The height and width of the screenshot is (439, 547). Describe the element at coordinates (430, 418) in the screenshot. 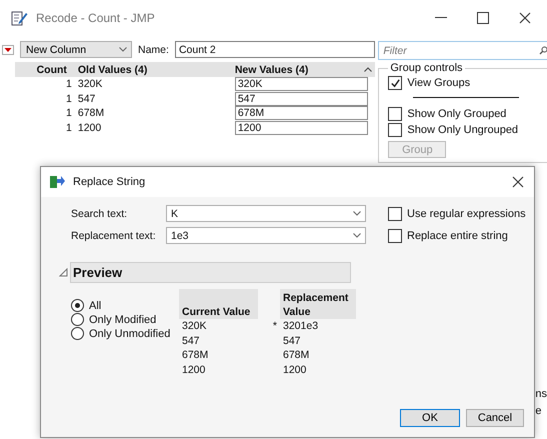

I see `ok-button: OK` at that location.